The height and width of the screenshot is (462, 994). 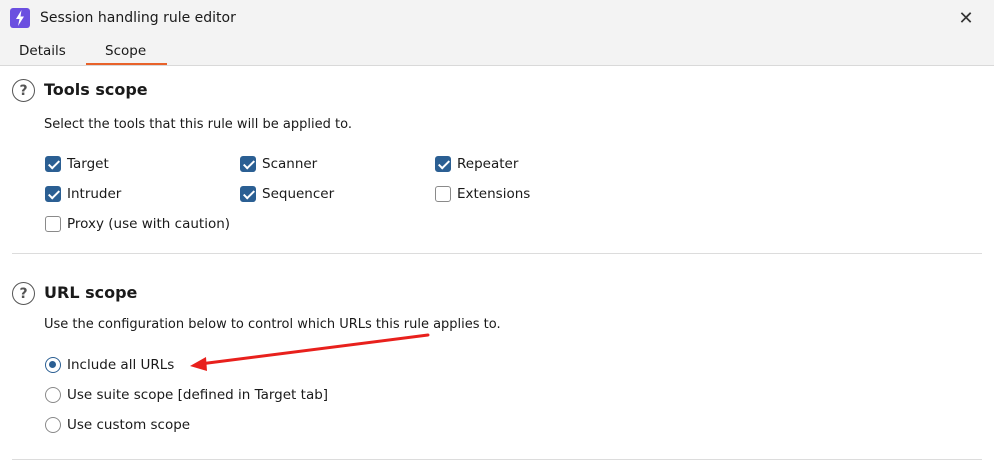 I want to click on annotation-arrow-icon, so click(x=310, y=352).